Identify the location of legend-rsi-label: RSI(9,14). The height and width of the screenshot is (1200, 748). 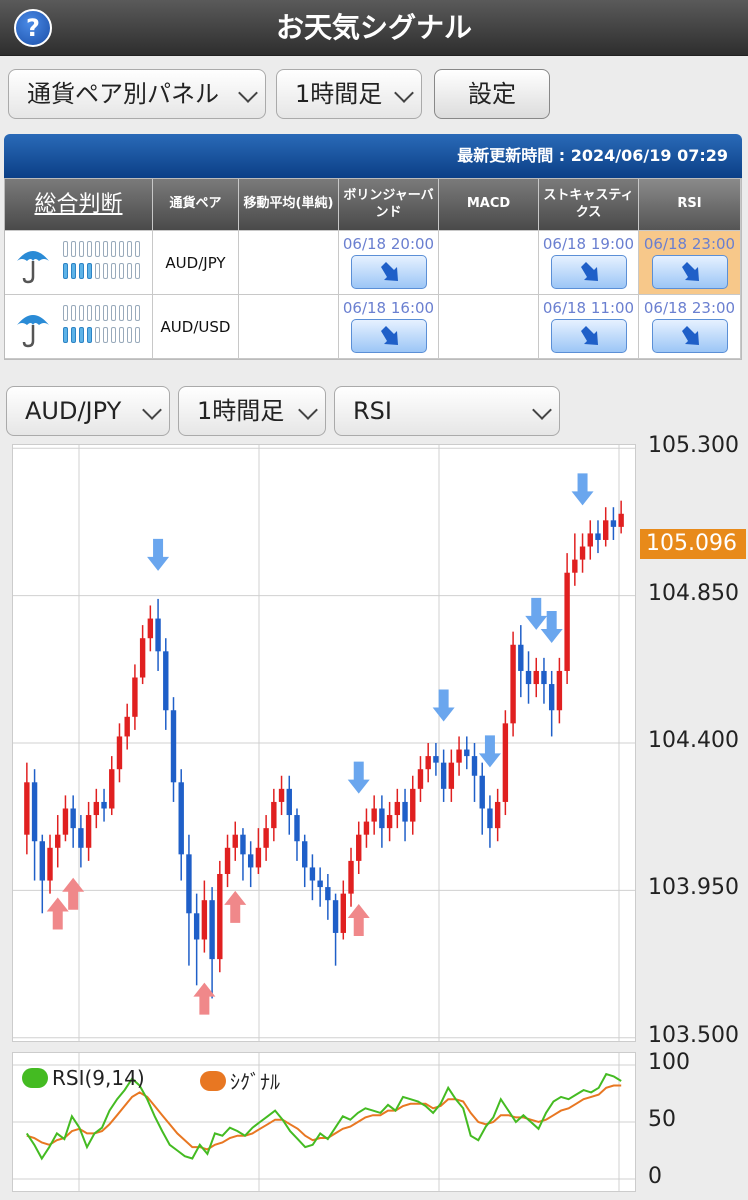
(98, 1078).